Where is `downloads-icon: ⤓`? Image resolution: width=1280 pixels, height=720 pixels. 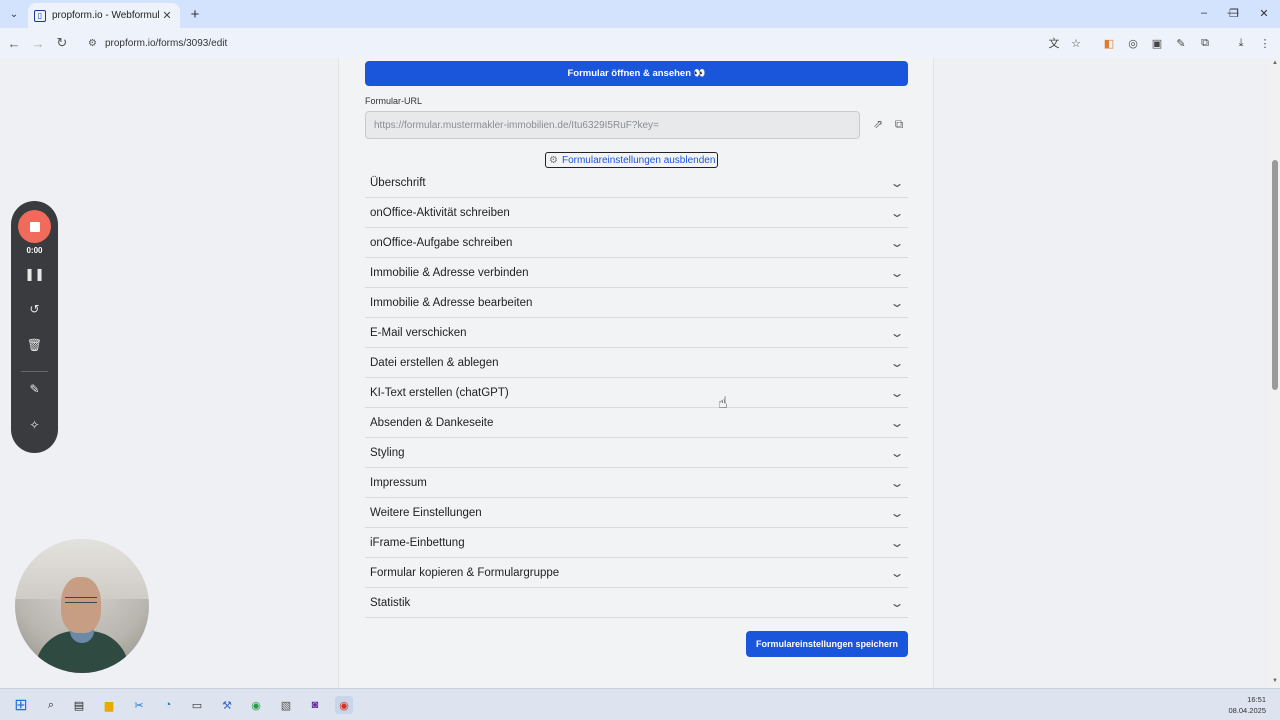
downloads-icon: ⤓ is located at coordinates (1241, 43).